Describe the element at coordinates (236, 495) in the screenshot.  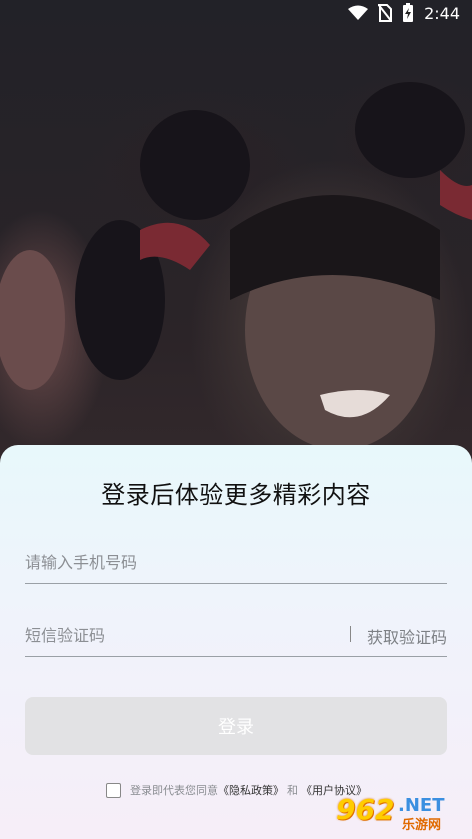
I see `login-title: 登录后体验更多精彩内容` at that location.